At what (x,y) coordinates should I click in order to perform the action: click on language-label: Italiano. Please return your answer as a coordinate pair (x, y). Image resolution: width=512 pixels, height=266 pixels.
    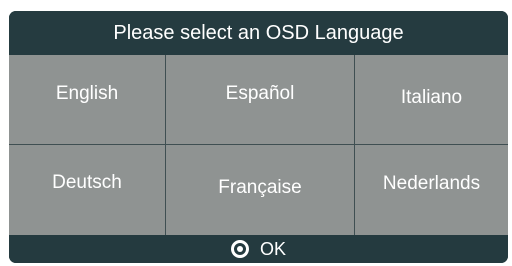
    Looking at the image, I should click on (431, 97).